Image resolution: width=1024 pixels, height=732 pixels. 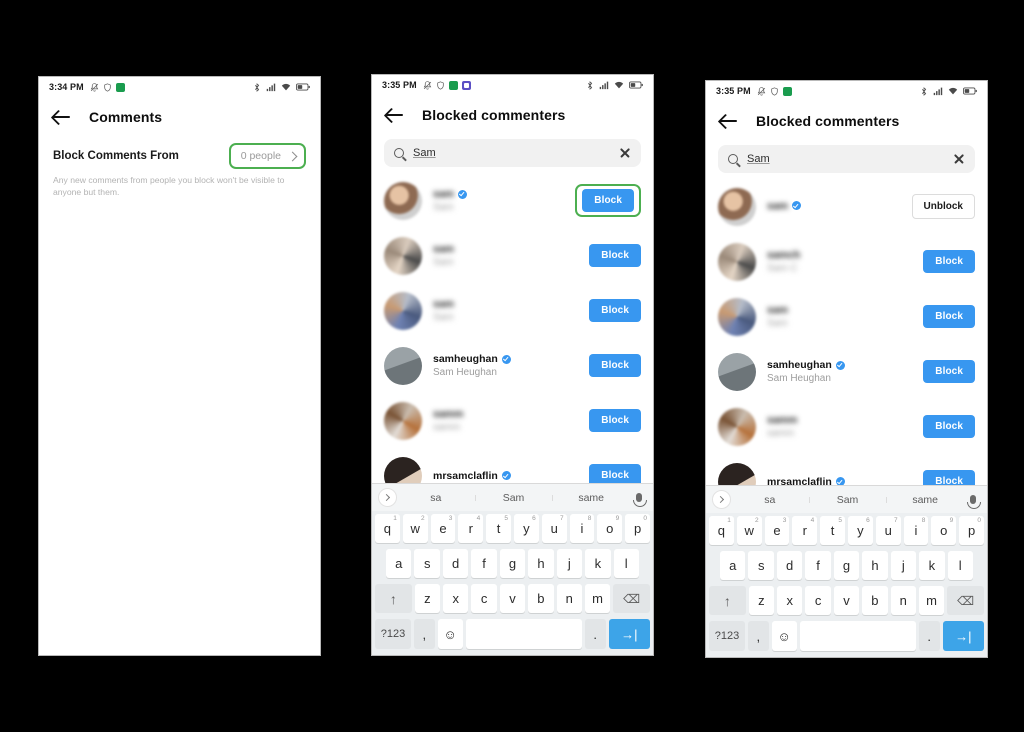 I want to click on key-p: 0p, so click(x=637, y=528).